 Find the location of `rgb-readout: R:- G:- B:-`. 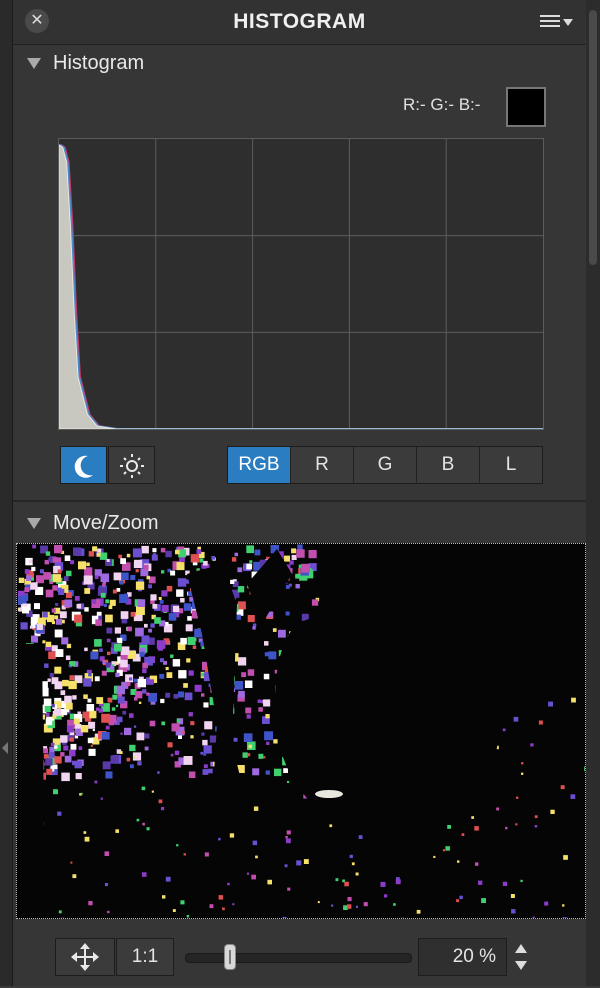

rgb-readout: R:- G:- B:- is located at coordinates (441, 105).